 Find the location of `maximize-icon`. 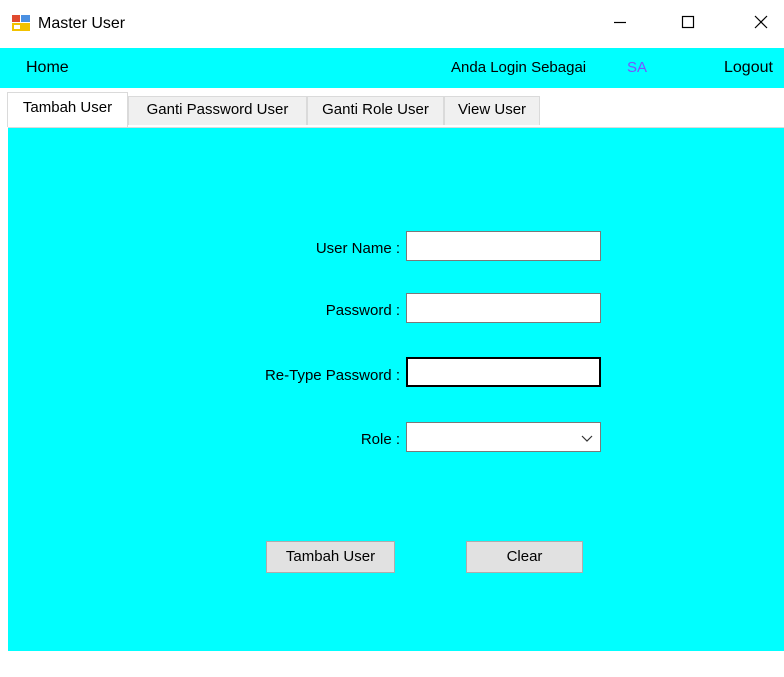

maximize-icon is located at coordinates (688, 24).